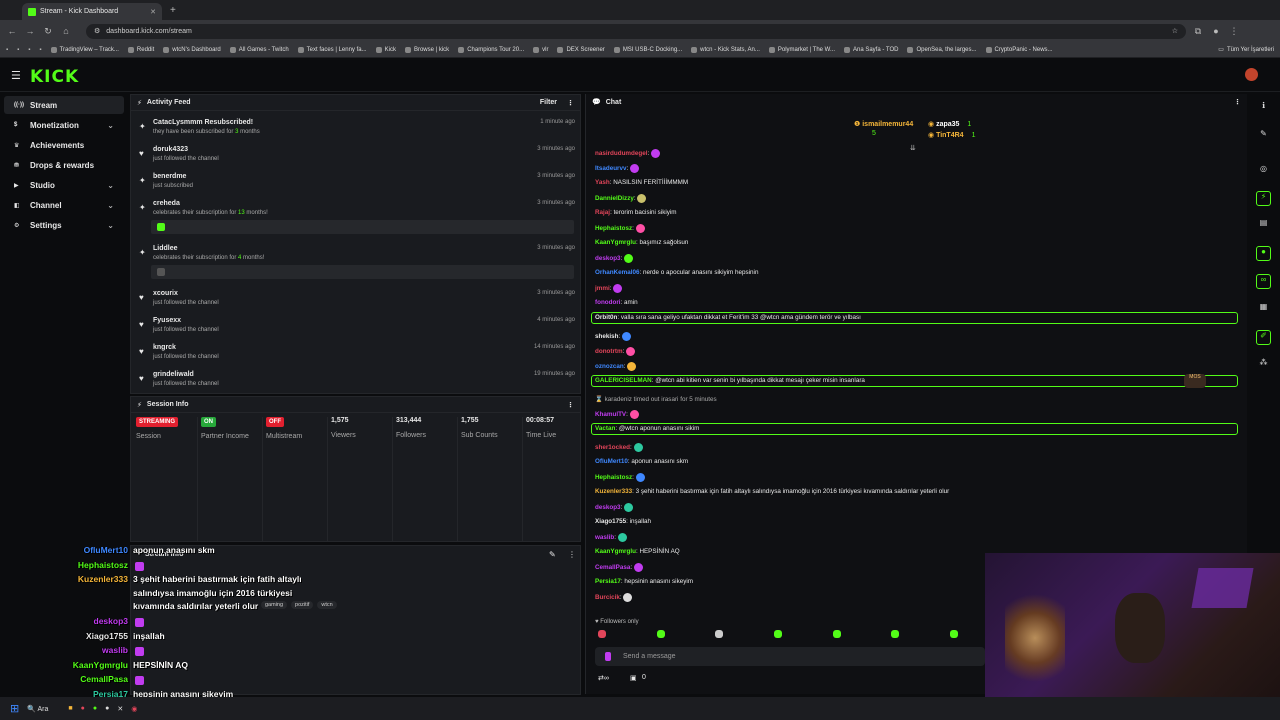 The image size is (1280, 720). Describe the element at coordinates (356, 186) in the screenshot. I see `activity-item: ✦ benerdme just subscribed 3 minutes ago` at that location.